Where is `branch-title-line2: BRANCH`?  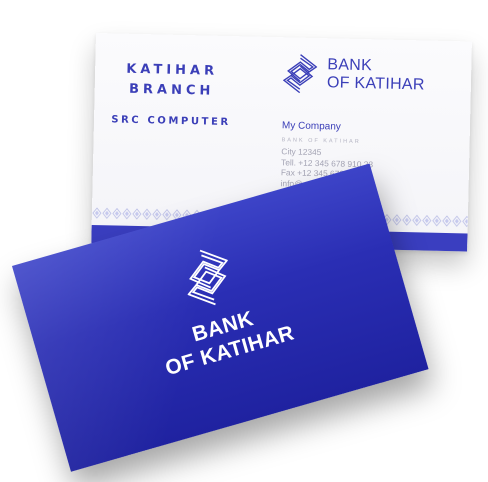 branch-title-line2: BRANCH is located at coordinates (171, 90).